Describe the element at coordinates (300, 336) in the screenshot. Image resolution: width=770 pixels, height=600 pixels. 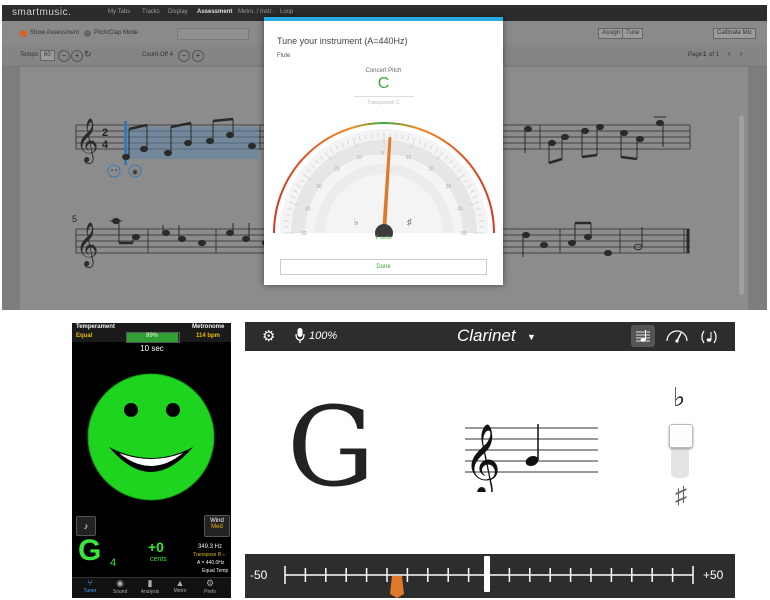
I see `microphone-icon` at that location.